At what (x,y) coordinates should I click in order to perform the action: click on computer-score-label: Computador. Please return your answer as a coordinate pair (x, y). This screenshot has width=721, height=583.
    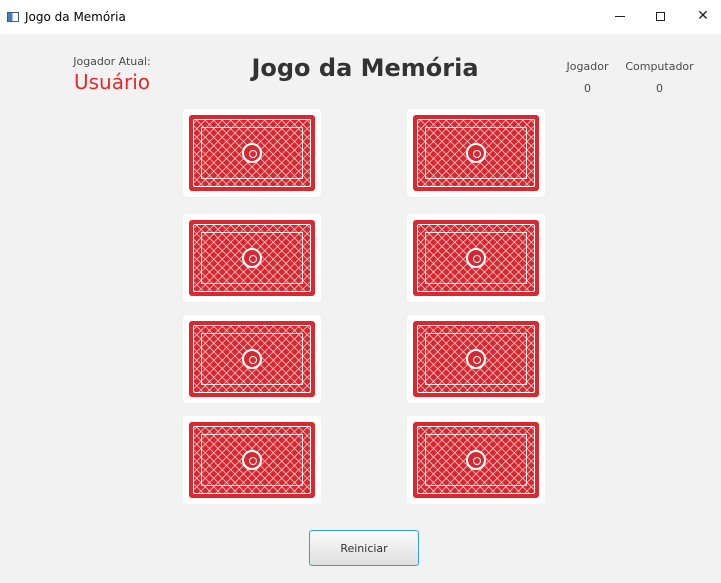
    Looking at the image, I should click on (659, 66).